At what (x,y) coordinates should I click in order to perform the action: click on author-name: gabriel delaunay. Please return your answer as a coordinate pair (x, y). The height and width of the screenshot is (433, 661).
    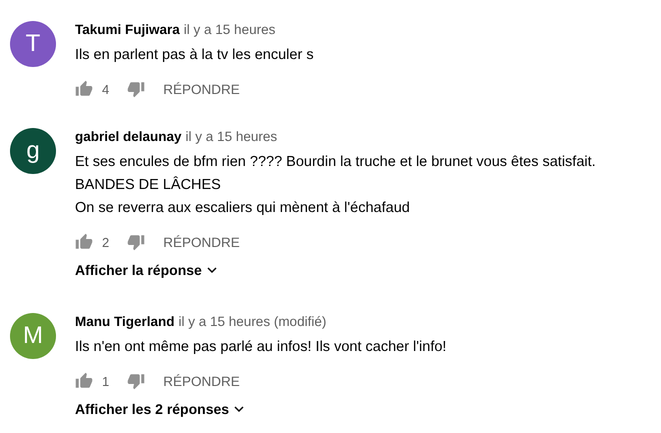
    Looking at the image, I should click on (128, 137).